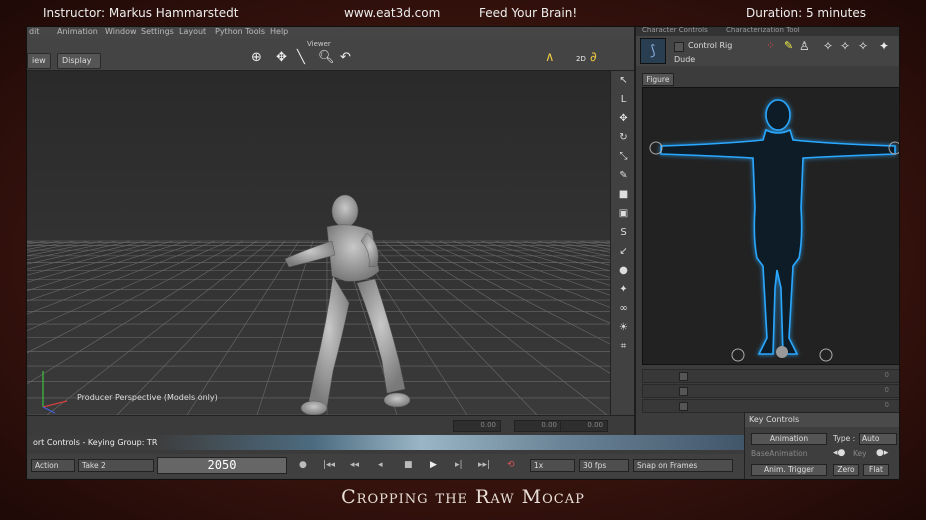  What do you see at coordinates (279, 31) in the screenshot?
I see `menu-help: Help` at bounding box center [279, 31].